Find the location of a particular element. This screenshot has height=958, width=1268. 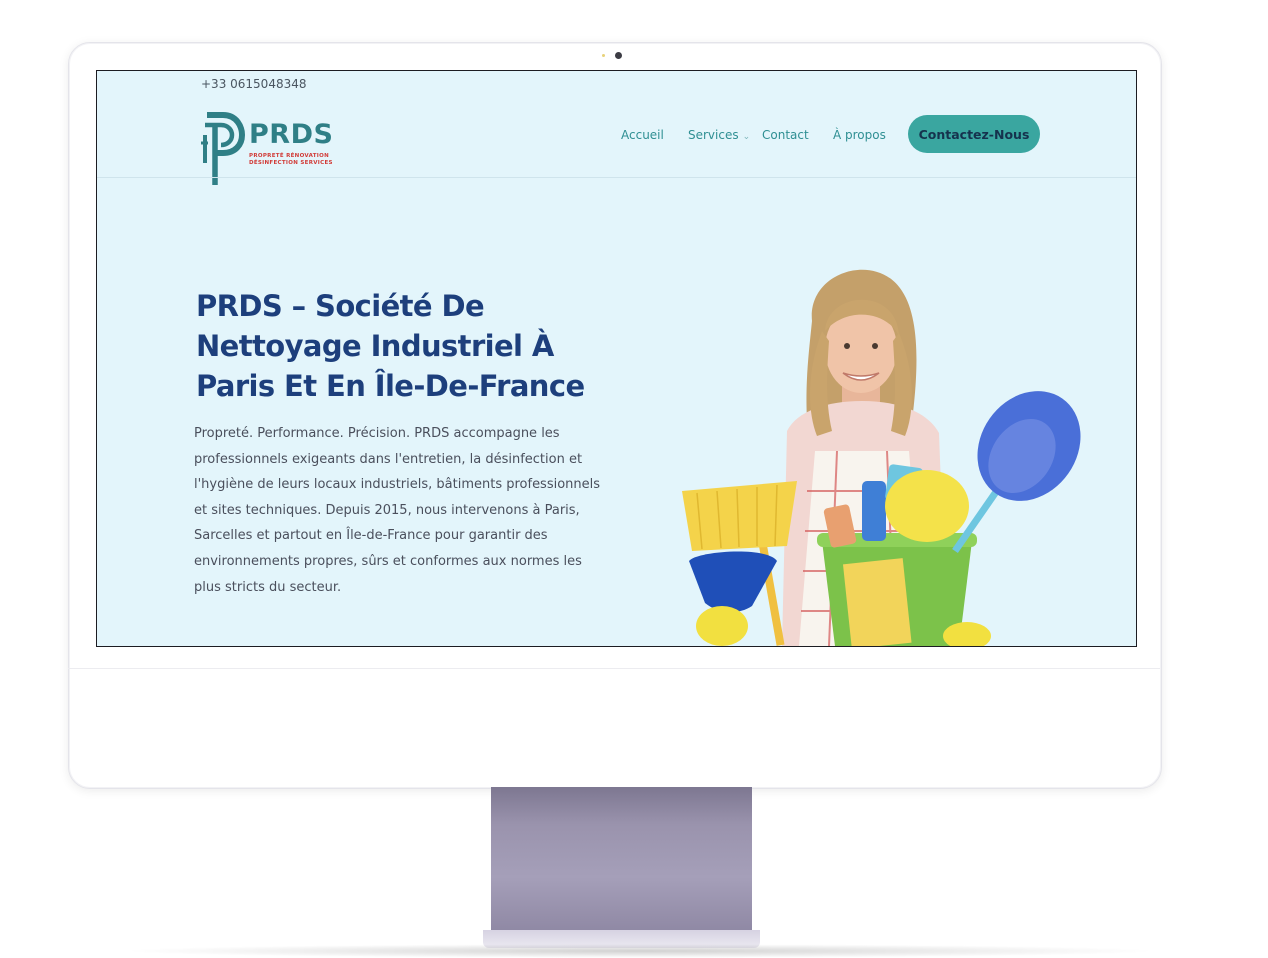

camera-icon is located at coordinates (618, 55).